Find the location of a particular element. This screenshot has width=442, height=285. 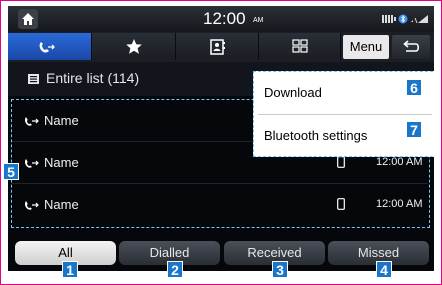

tab-contacts is located at coordinates (217, 46).